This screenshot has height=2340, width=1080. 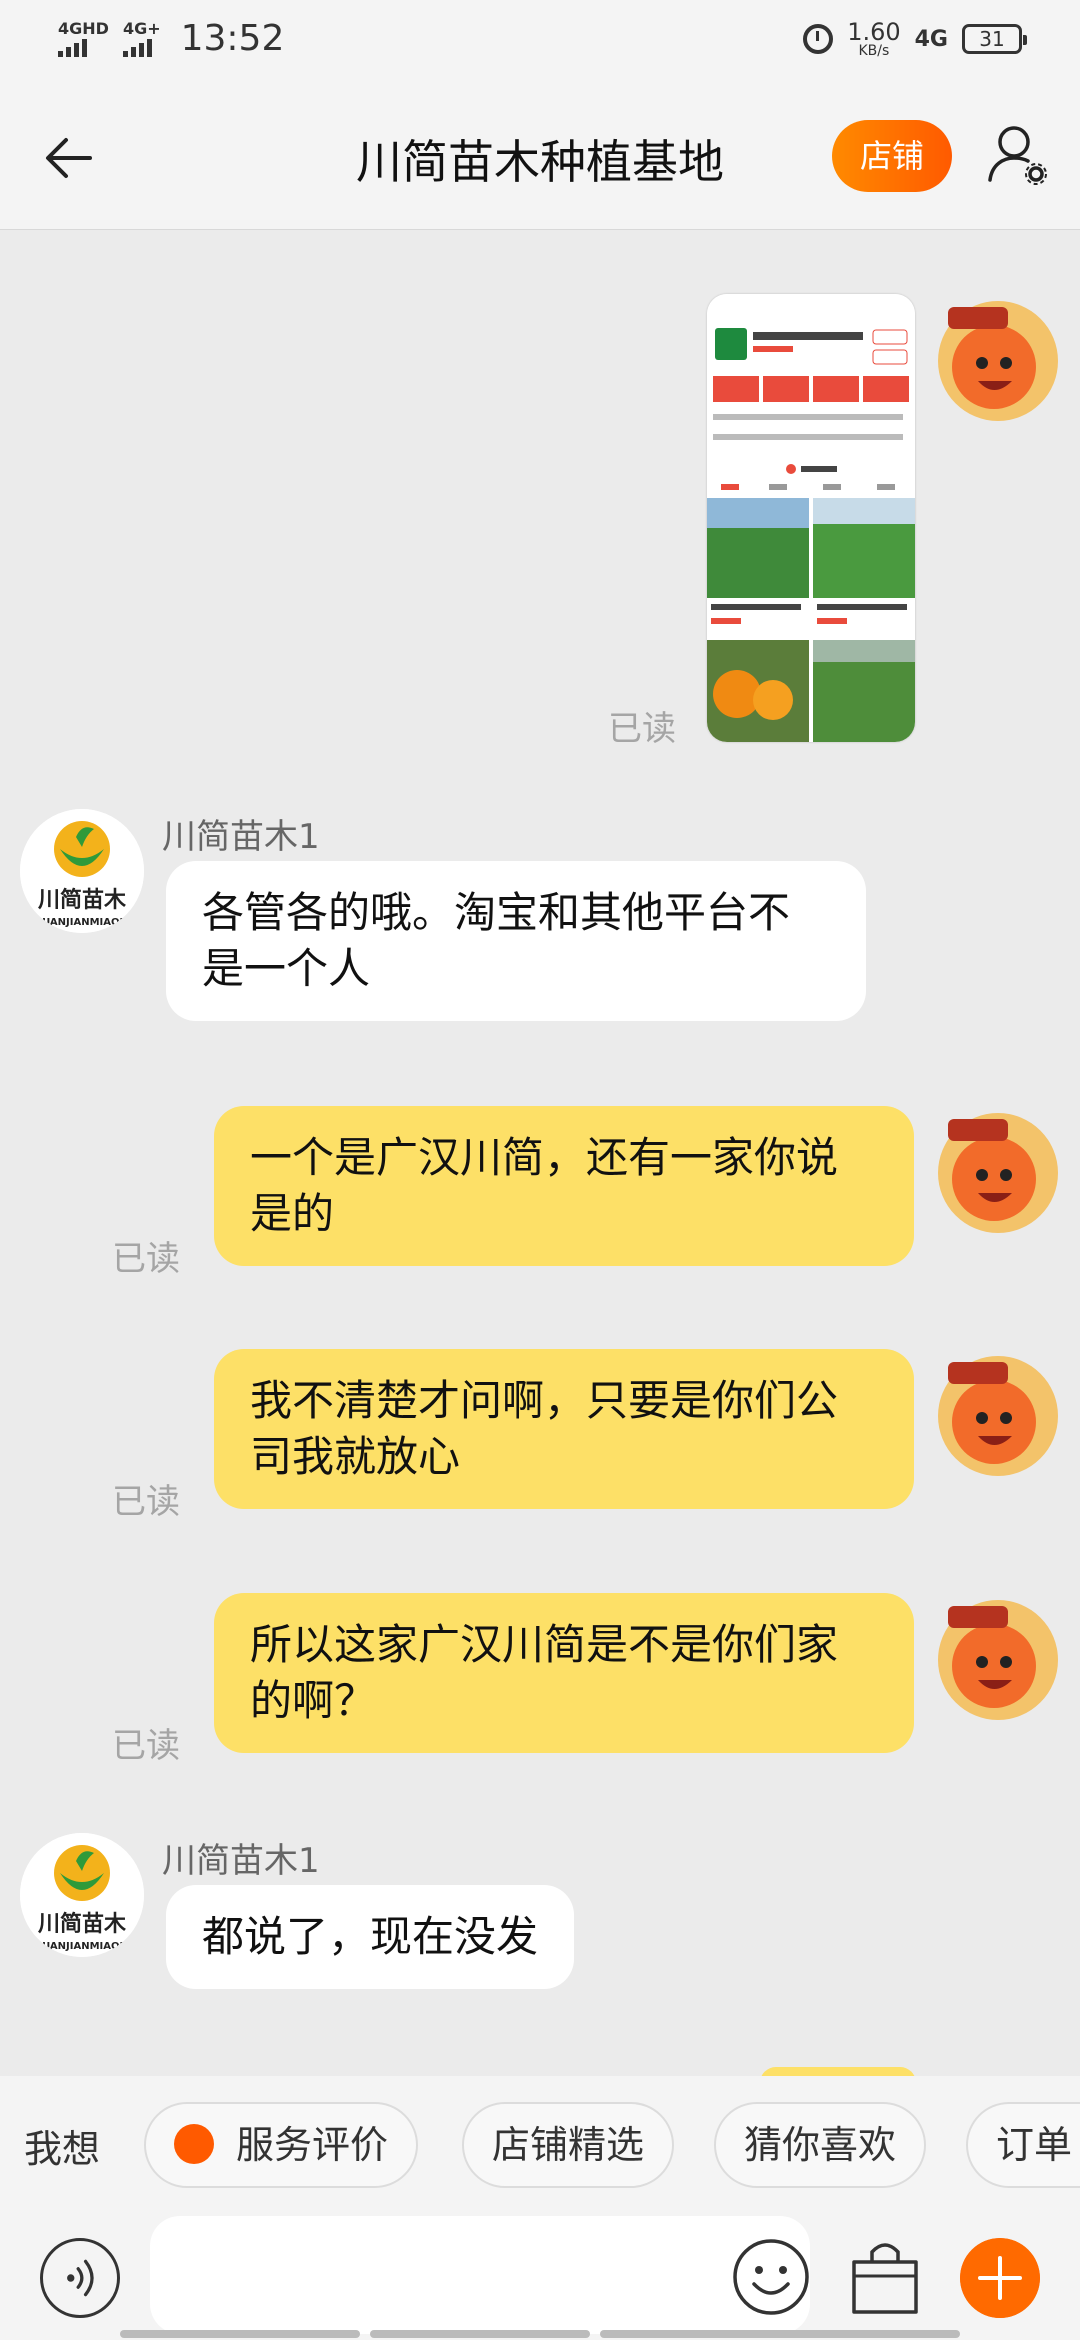 I want to click on review-icon, so click(x=194, y=2143).